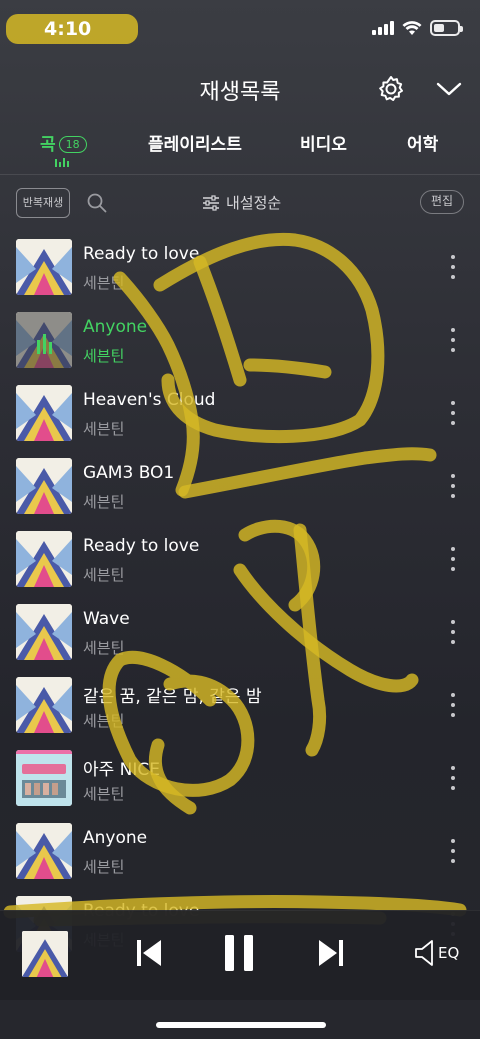 The image size is (480, 1039). What do you see at coordinates (449, 953) in the screenshot?
I see `eq-label: EQ` at bounding box center [449, 953].